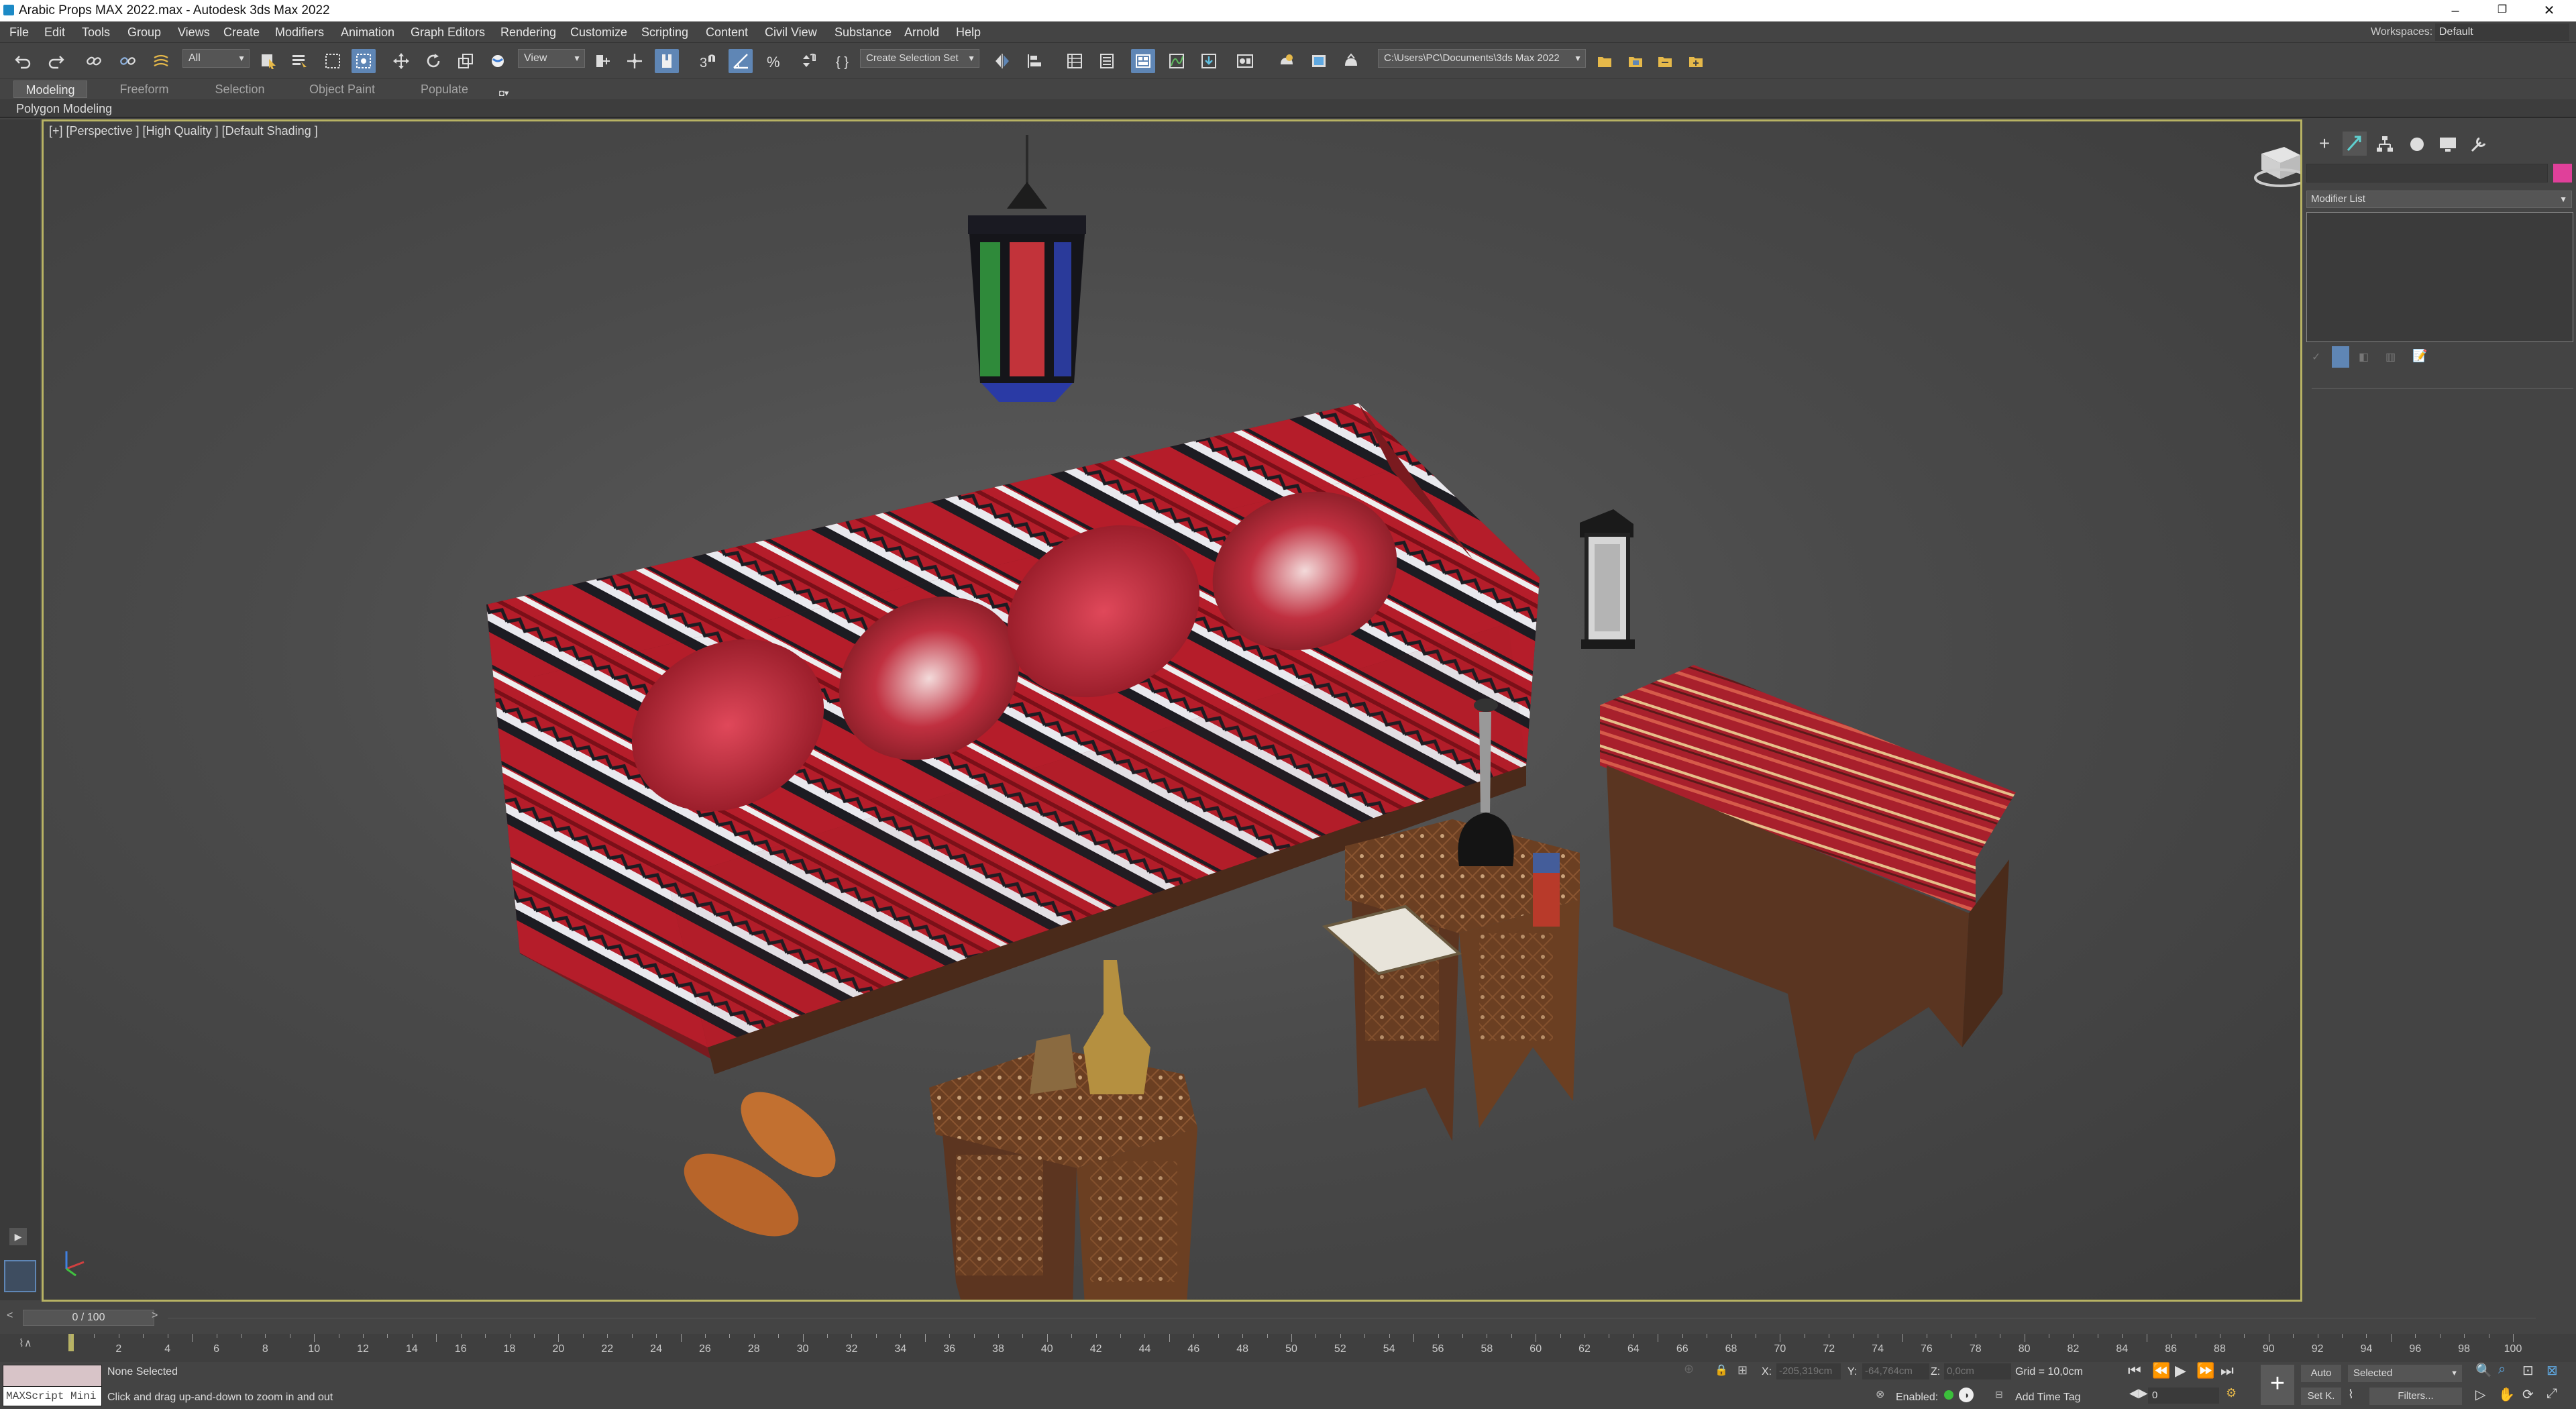  I want to click on named-selection-set-dropdown: Create Selection Set ▼, so click(919, 58).